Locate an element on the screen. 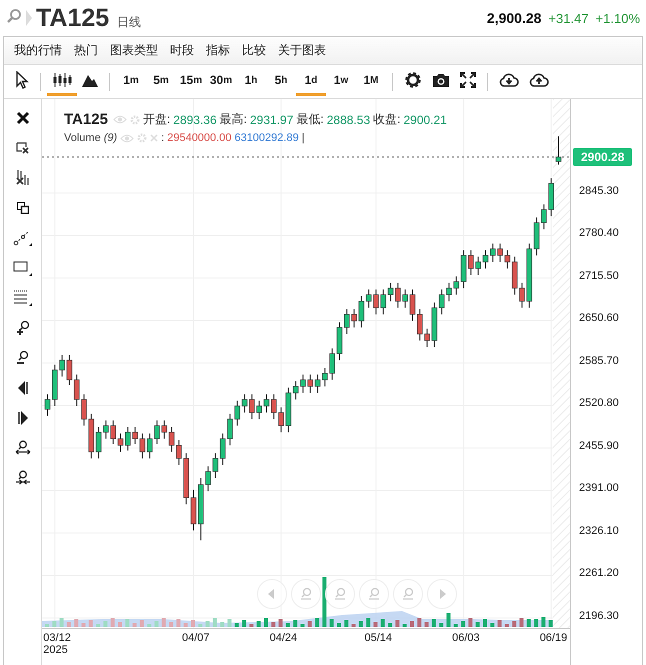 Image resolution: width=646 pixels, height=665 pixels. date-label: 03/12 is located at coordinates (57, 638).